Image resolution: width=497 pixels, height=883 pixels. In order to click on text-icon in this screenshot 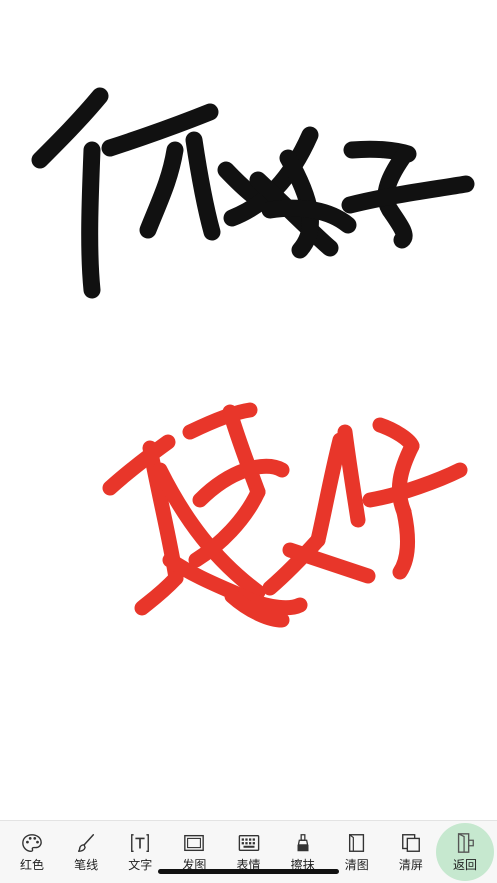, I will do `click(140, 843)`.